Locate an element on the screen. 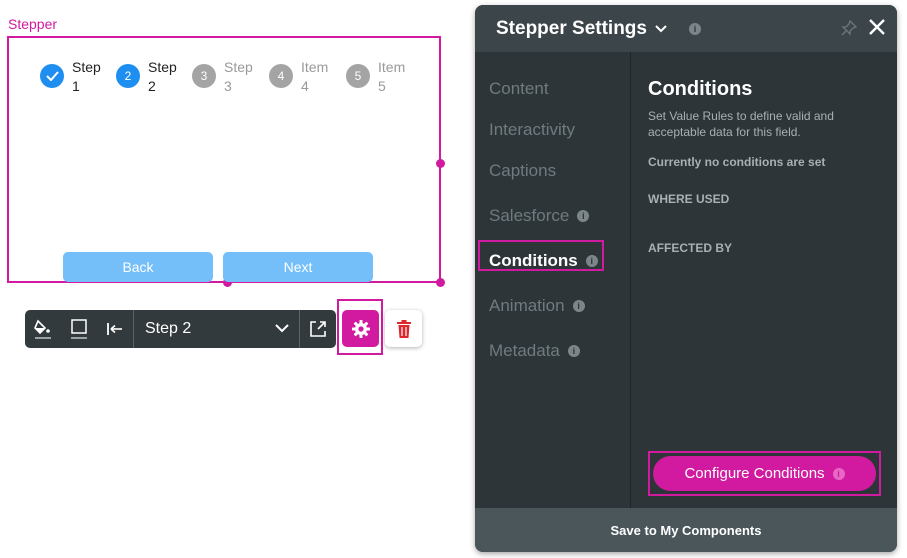 The height and width of the screenshot is (558, 907). step-4: 4 Item 4 is located at coordinates (302, 77).